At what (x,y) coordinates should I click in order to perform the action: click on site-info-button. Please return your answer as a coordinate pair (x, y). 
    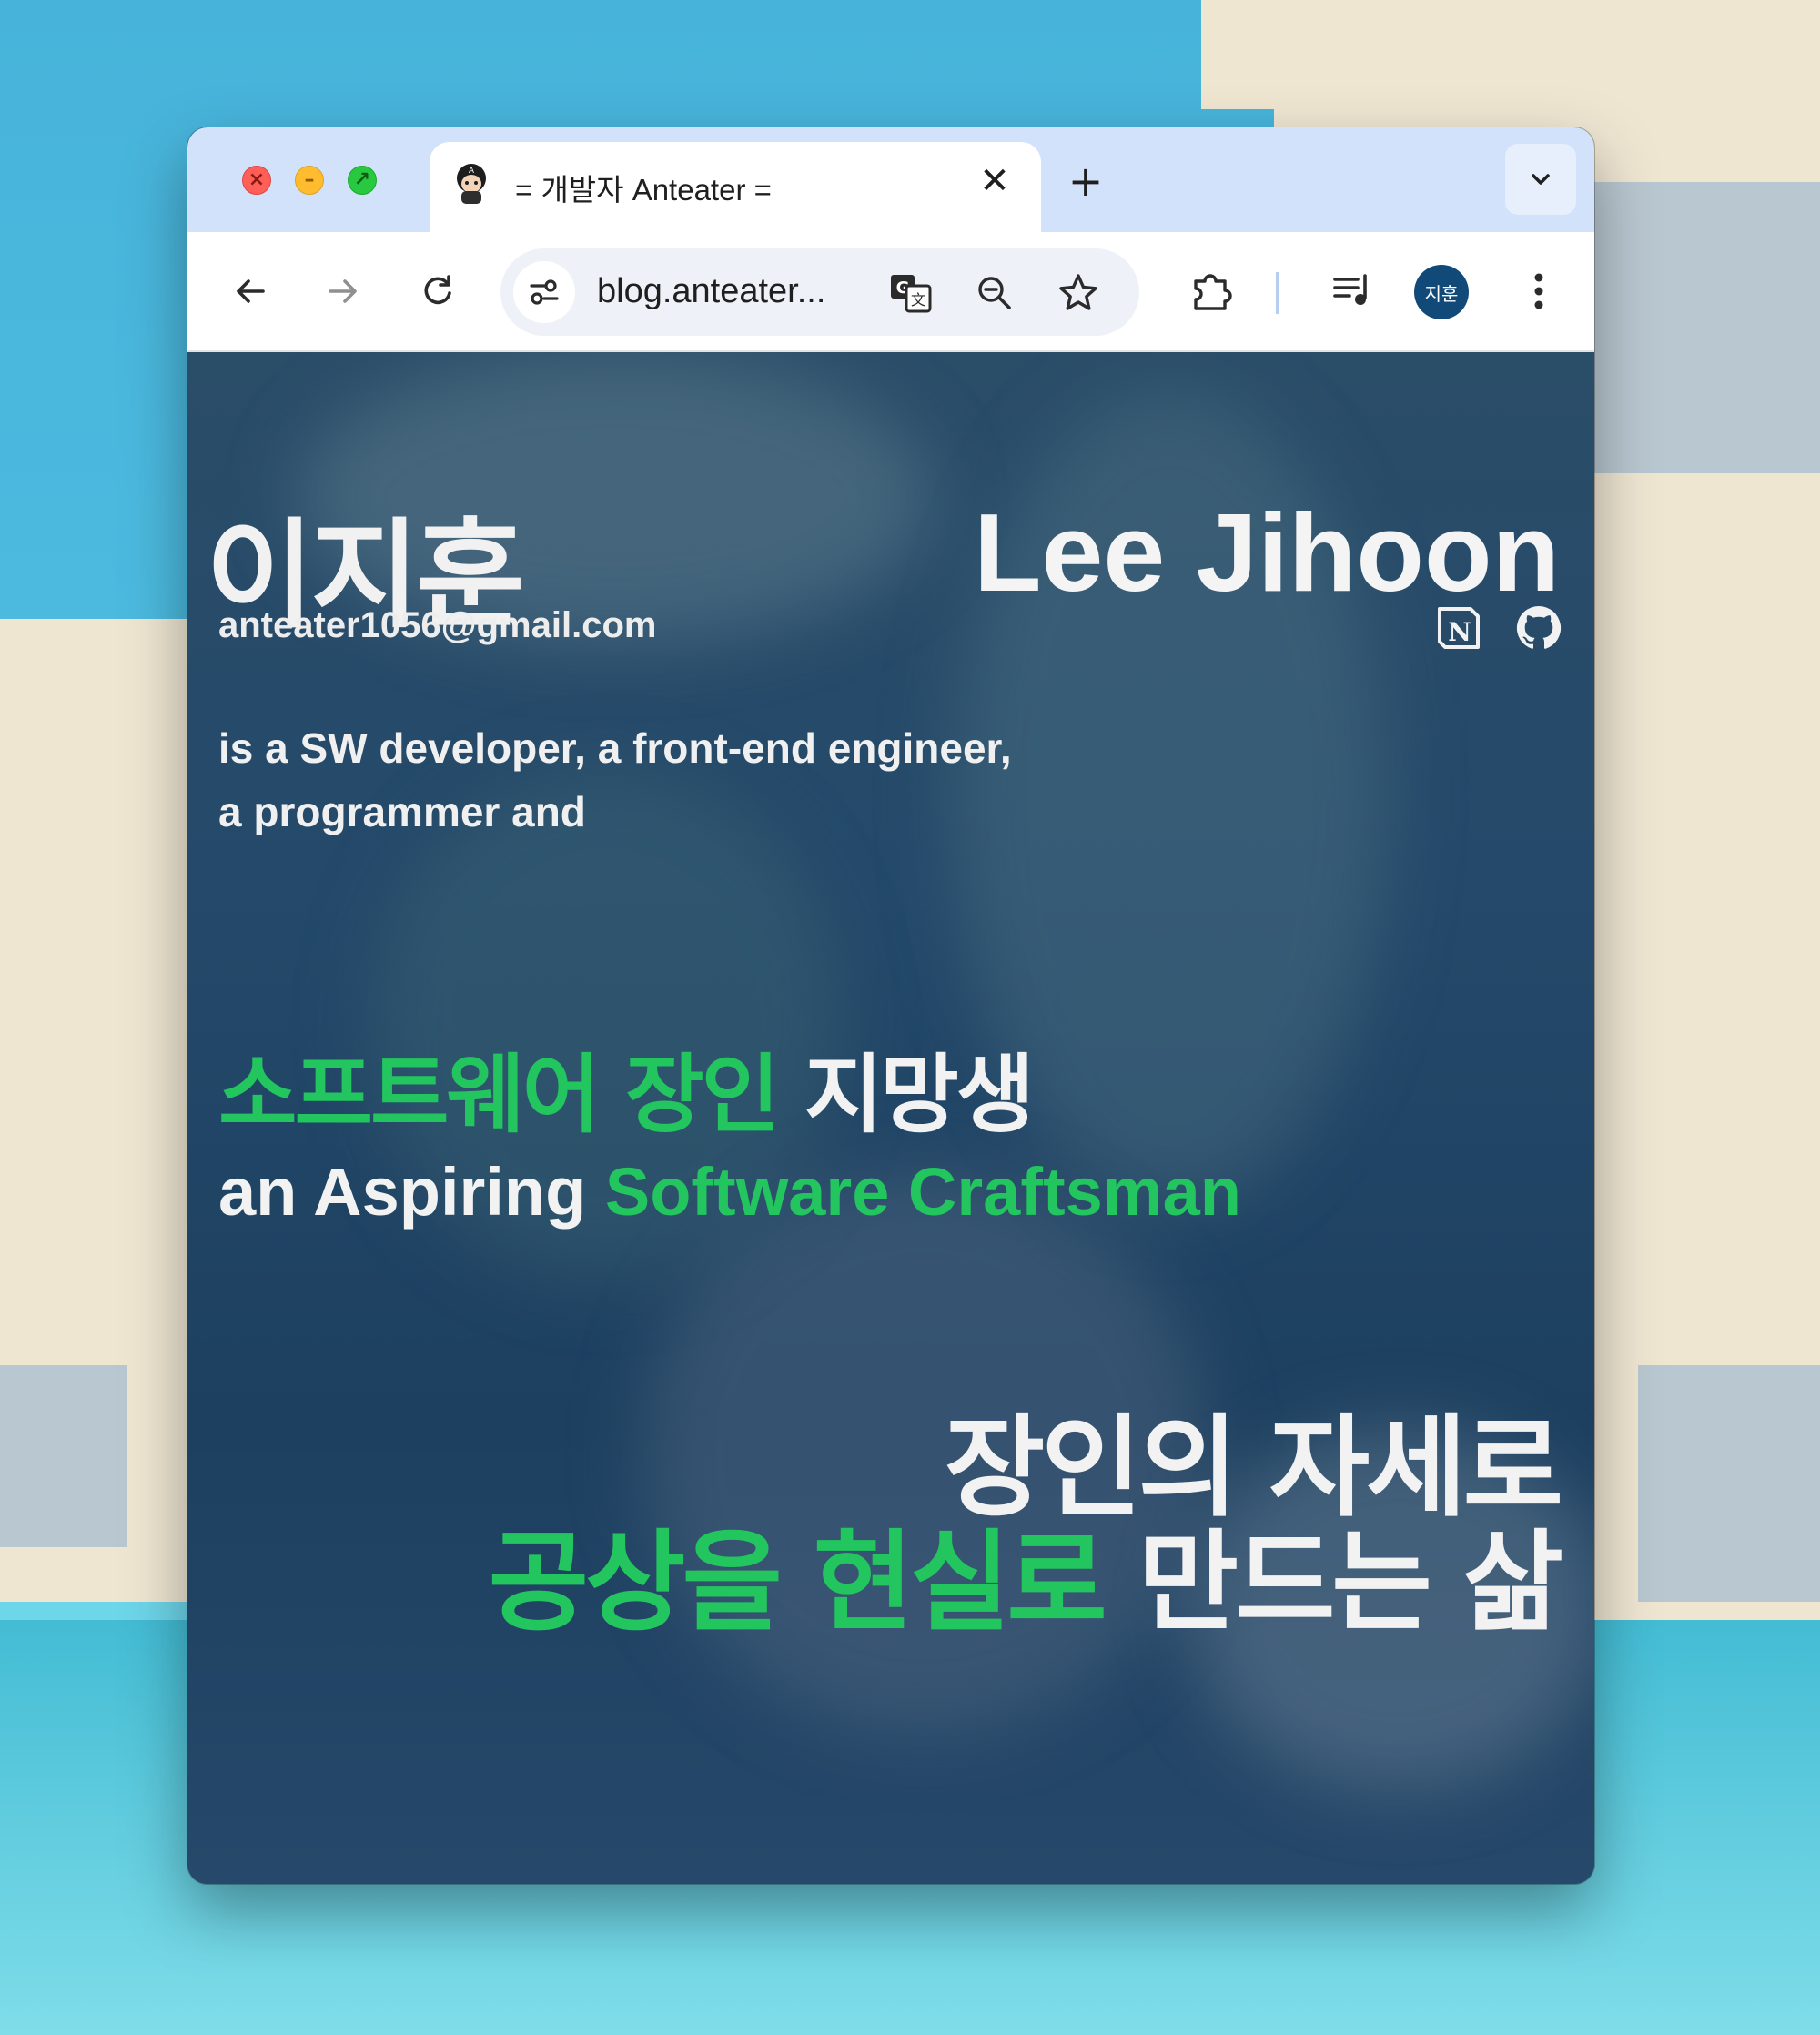
    Looking at the image, I should click on (544, 292).